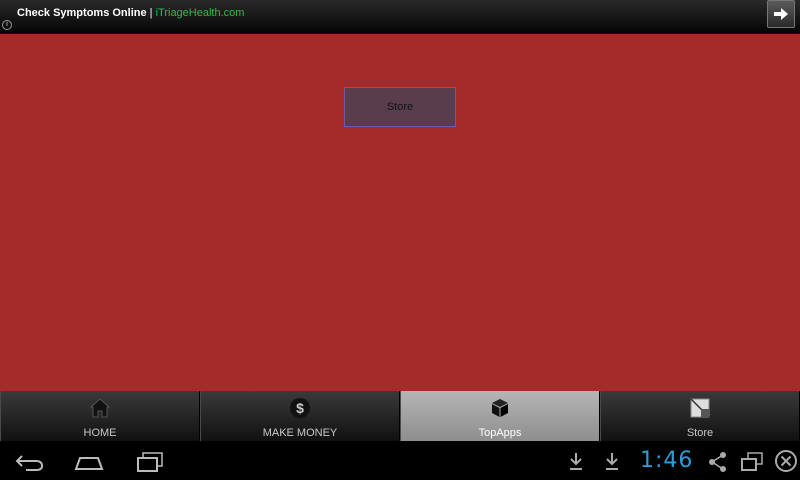 This screenshot has height=480, width=800. What do you see at coordinates (786, 461) in the screenshot?
I see `close-icon` at bounding box center [786, 461].